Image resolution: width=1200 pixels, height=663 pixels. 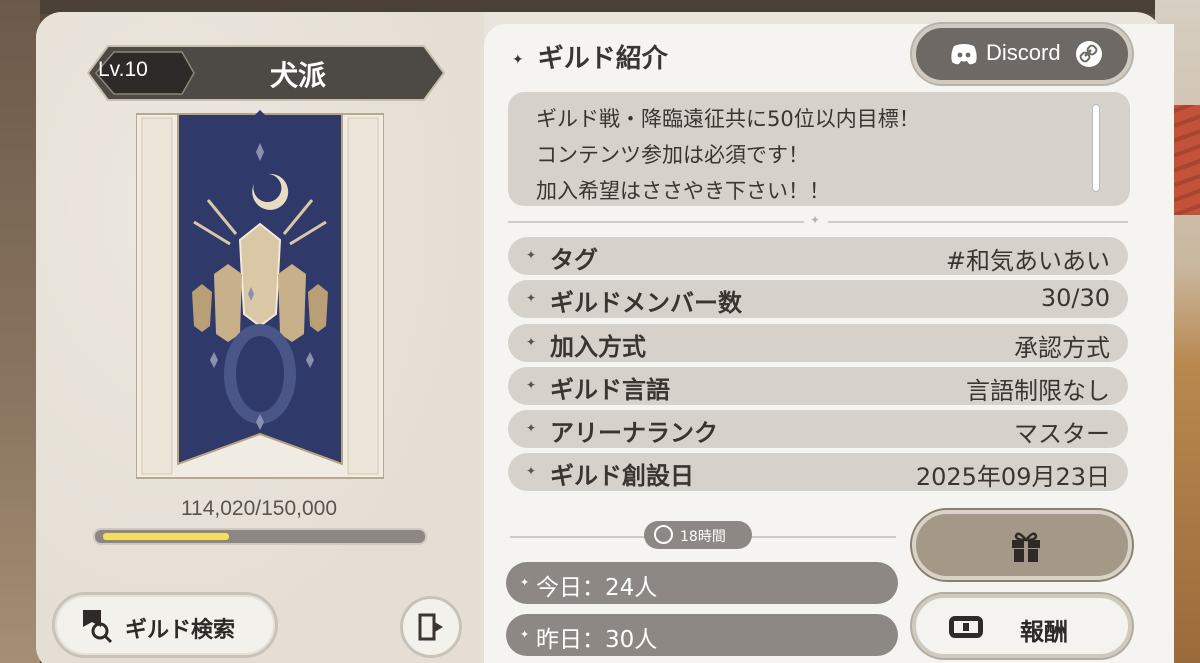 I want to click on leave-guild-button, so click(x=431, y=627).